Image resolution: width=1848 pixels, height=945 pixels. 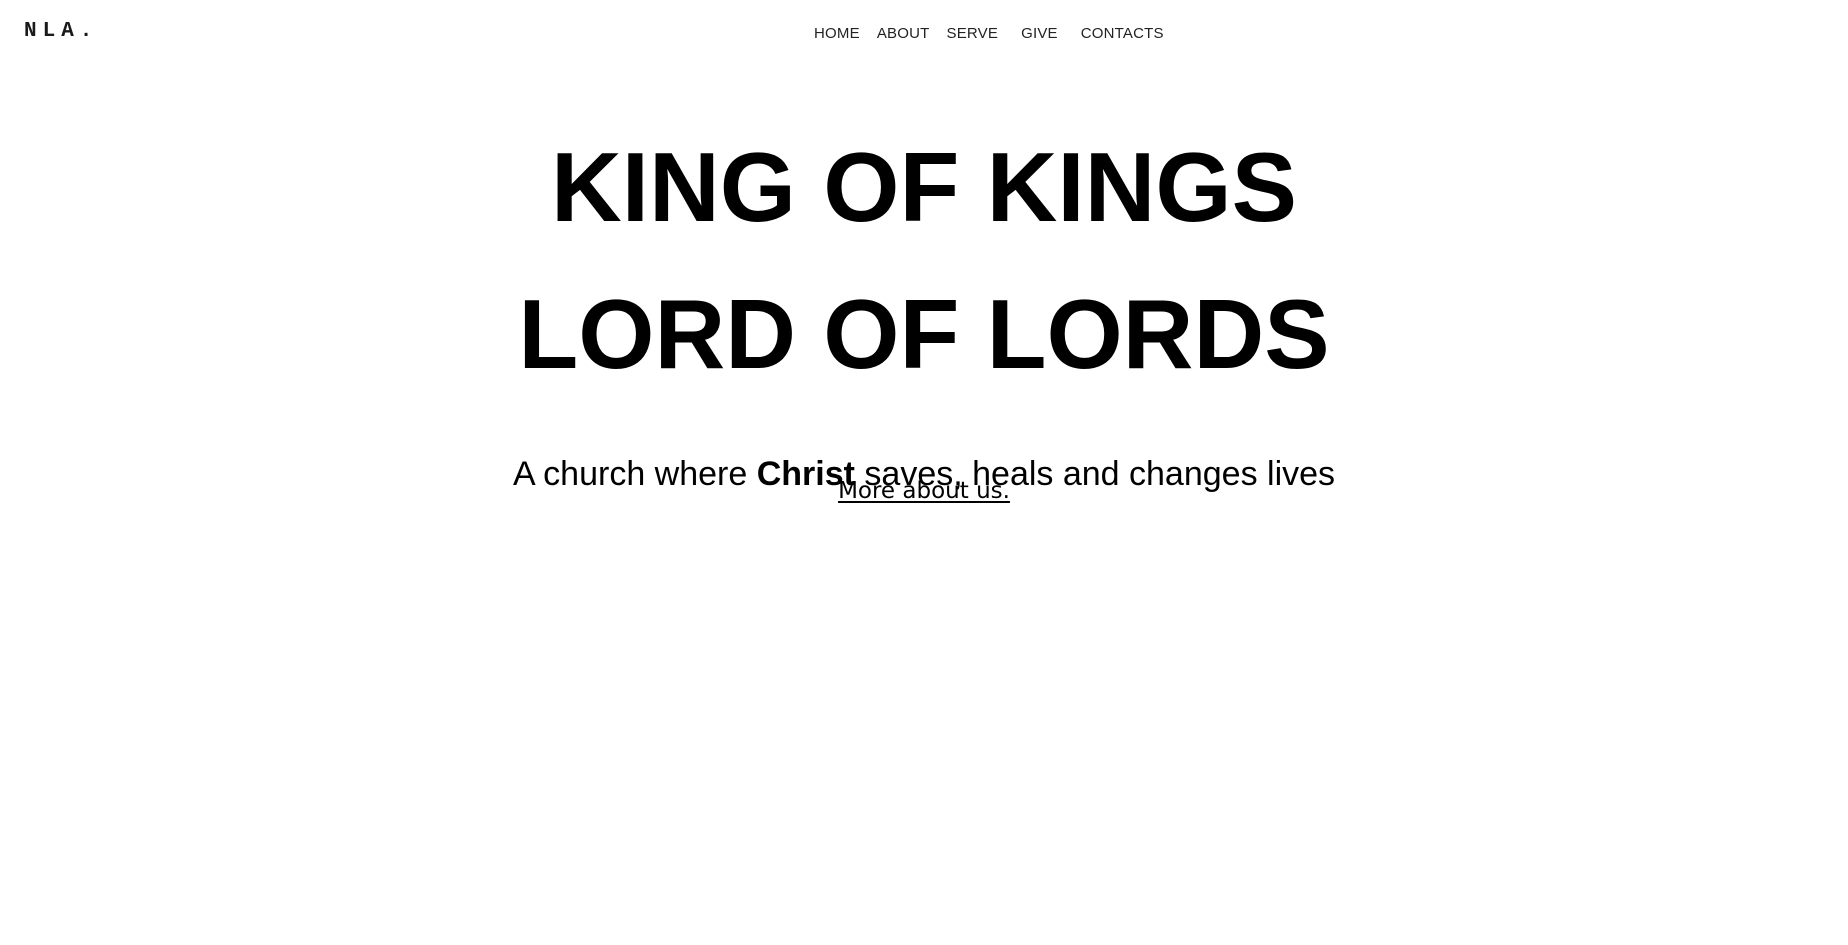 I want to click on hero-headline-line2: LORD OF LORDS, so click(x=924, y=334).